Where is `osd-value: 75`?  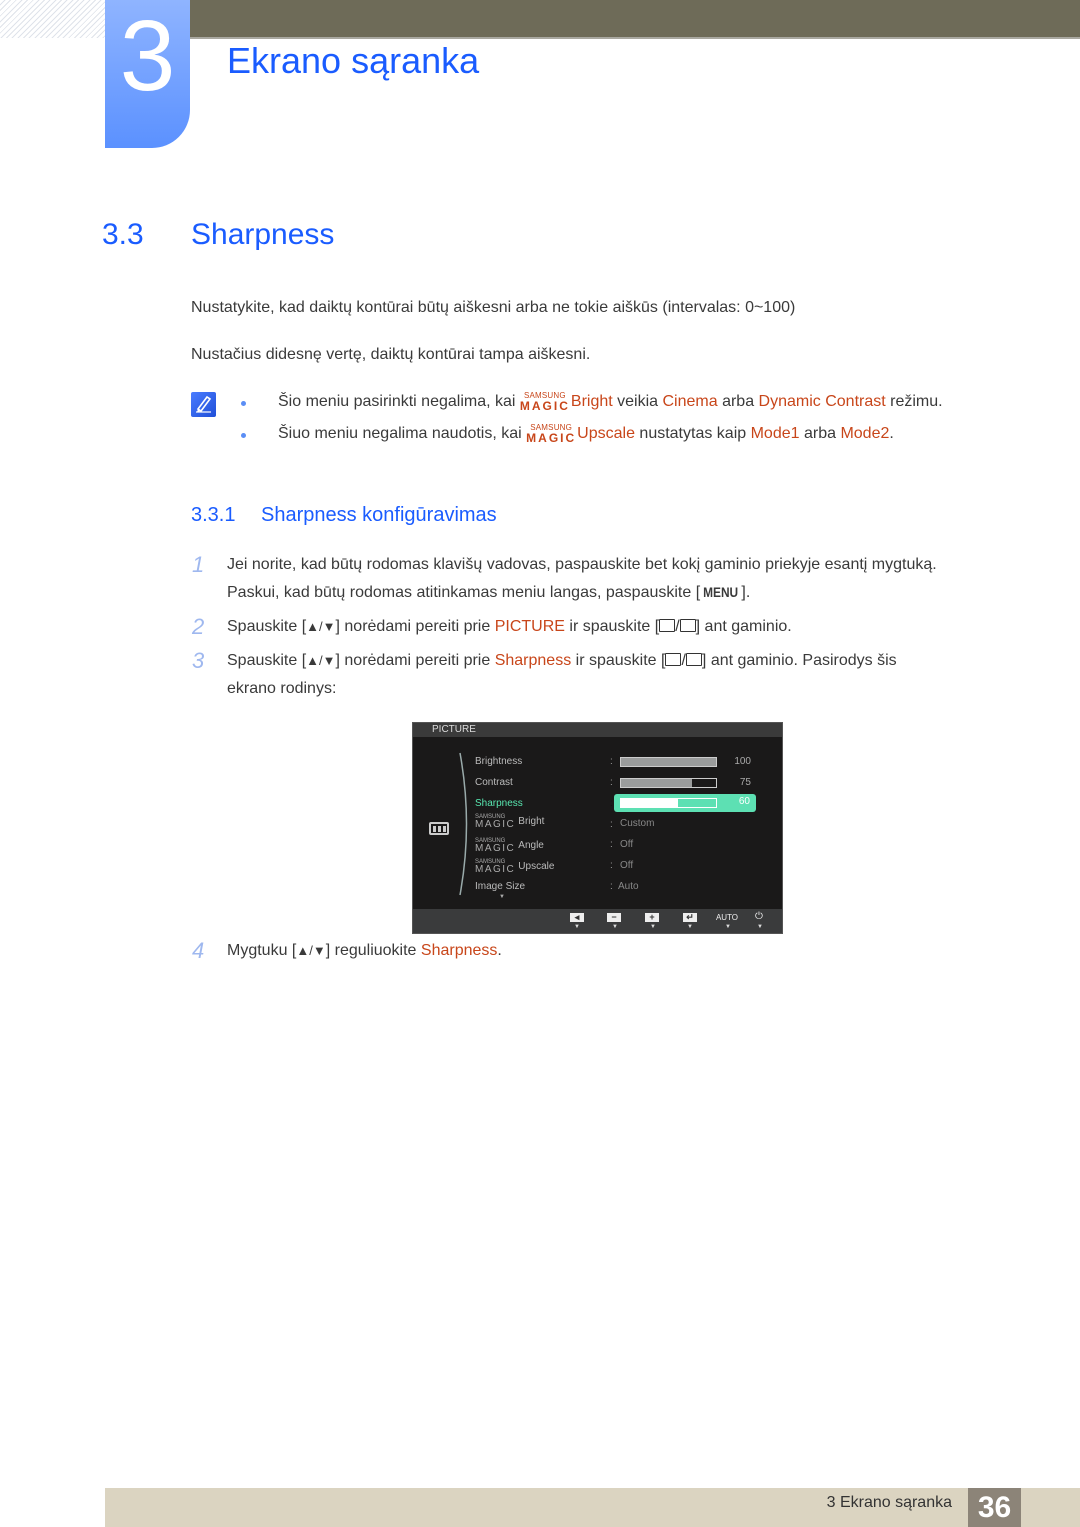
osd-value: 75 is located at coordinates (745, 782).